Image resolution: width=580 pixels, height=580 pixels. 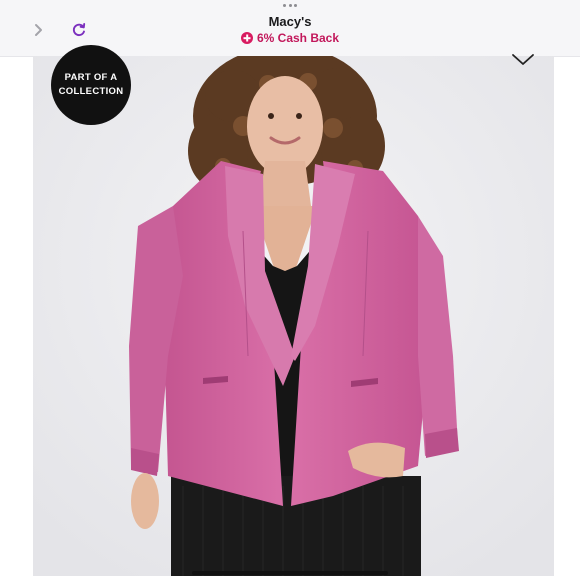 I want to click on cashback-label: 6% Cash Back, so click(x=298, y=38).